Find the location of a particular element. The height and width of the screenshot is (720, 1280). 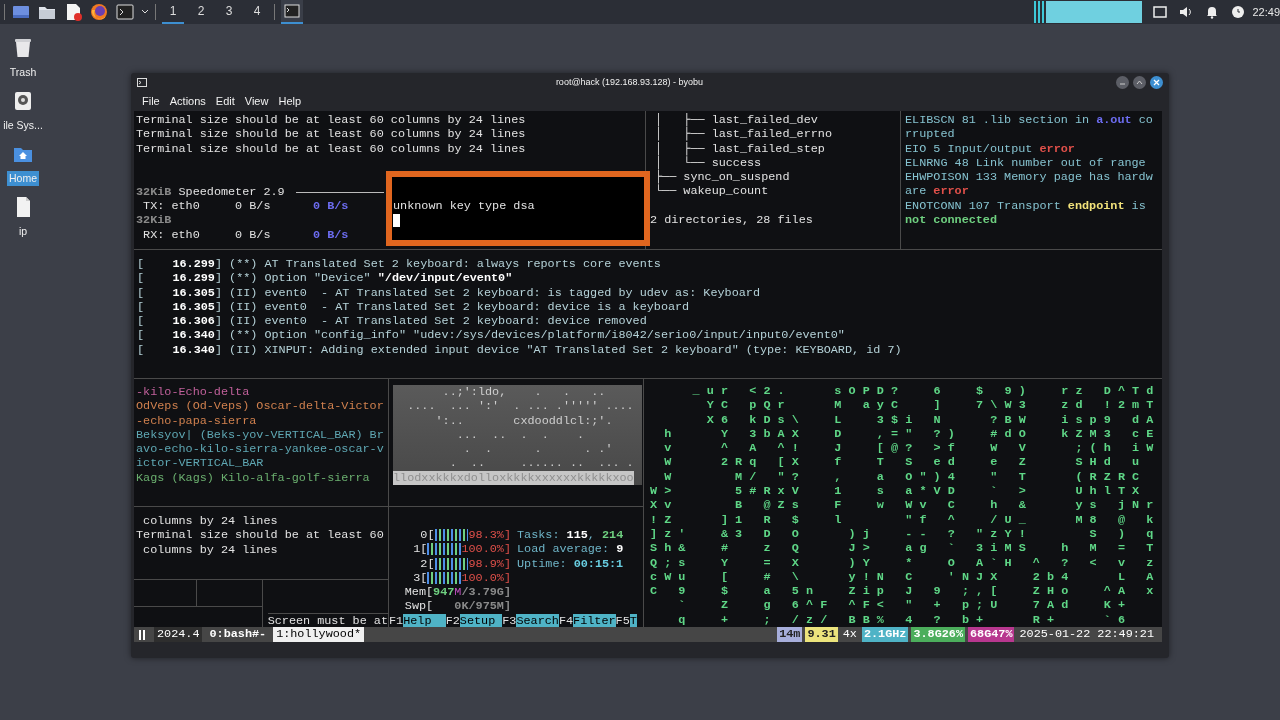

minimize-button is located at coordinates (1122, 82).